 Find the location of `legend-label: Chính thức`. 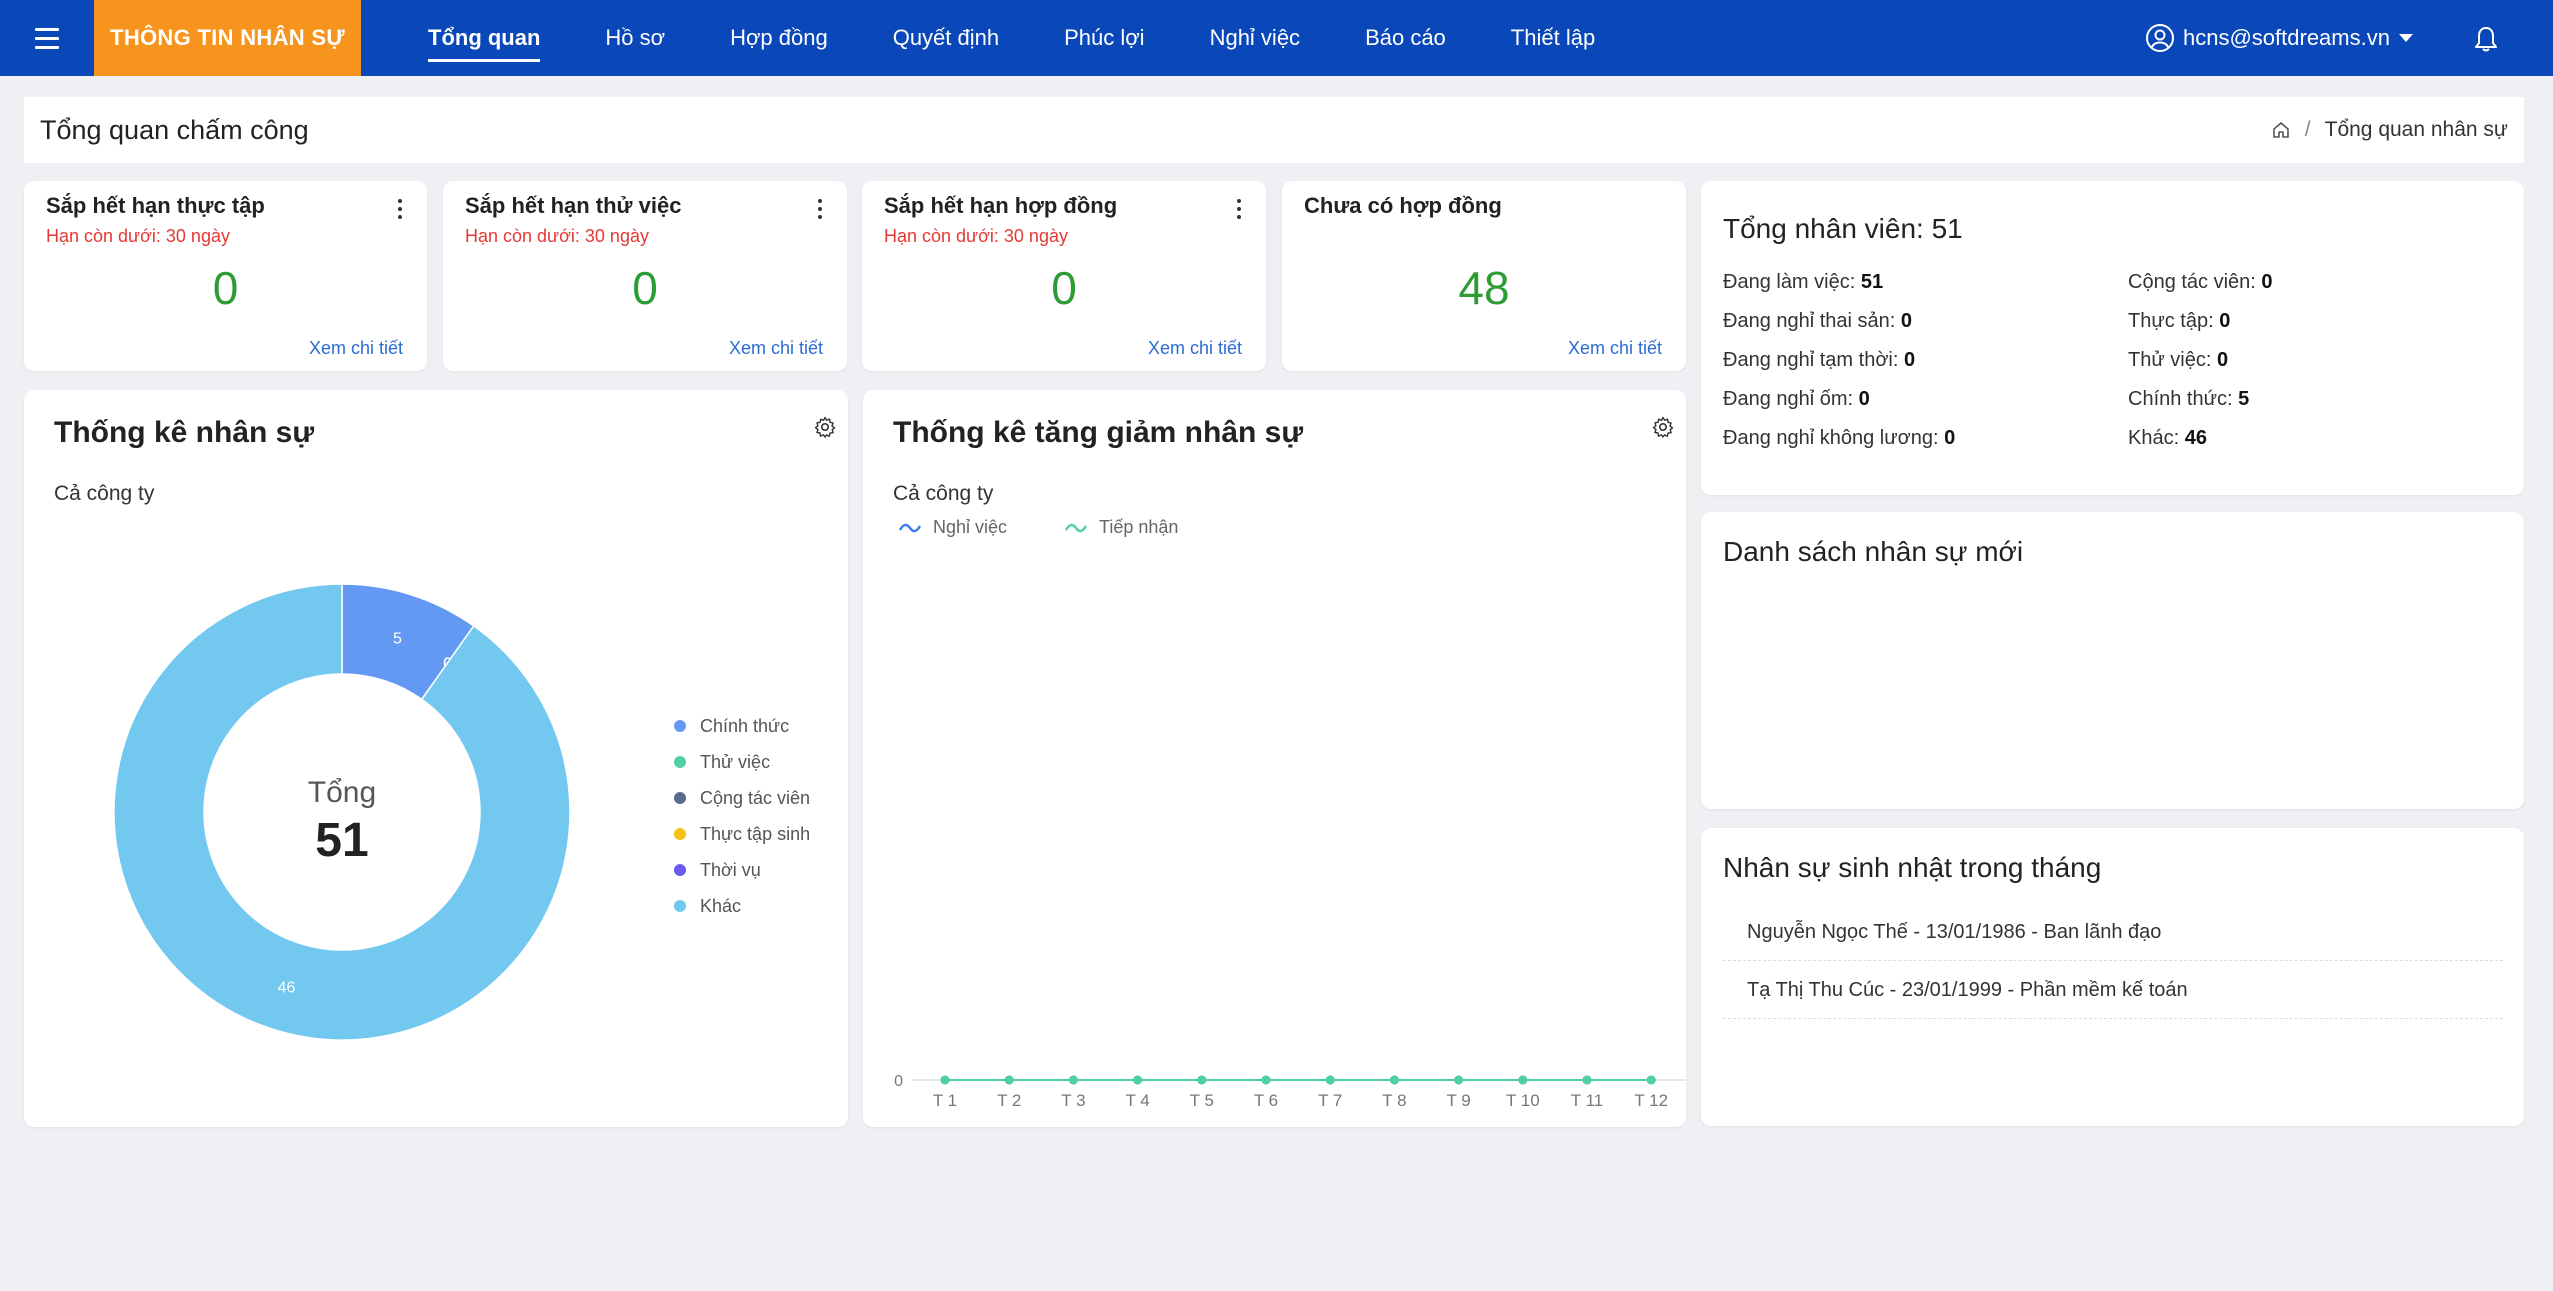

legend-label: Chính thức is located at coordinates (745, 725).